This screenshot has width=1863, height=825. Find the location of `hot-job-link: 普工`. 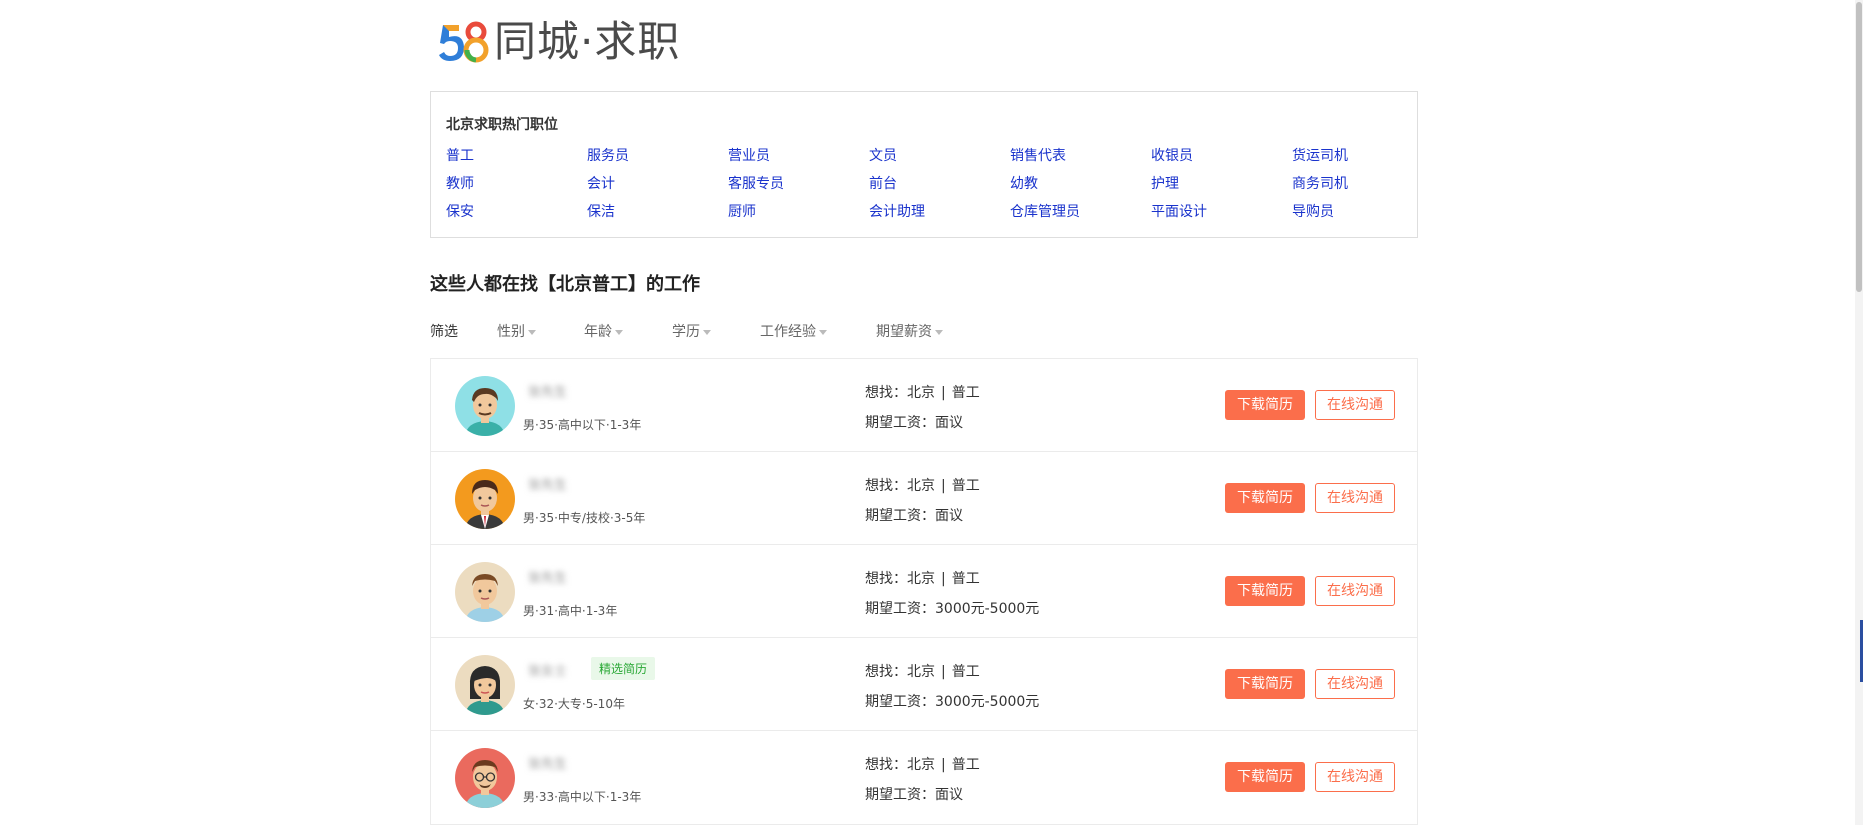

hot-job-link: 普工 is located at coordinates (516, 162).